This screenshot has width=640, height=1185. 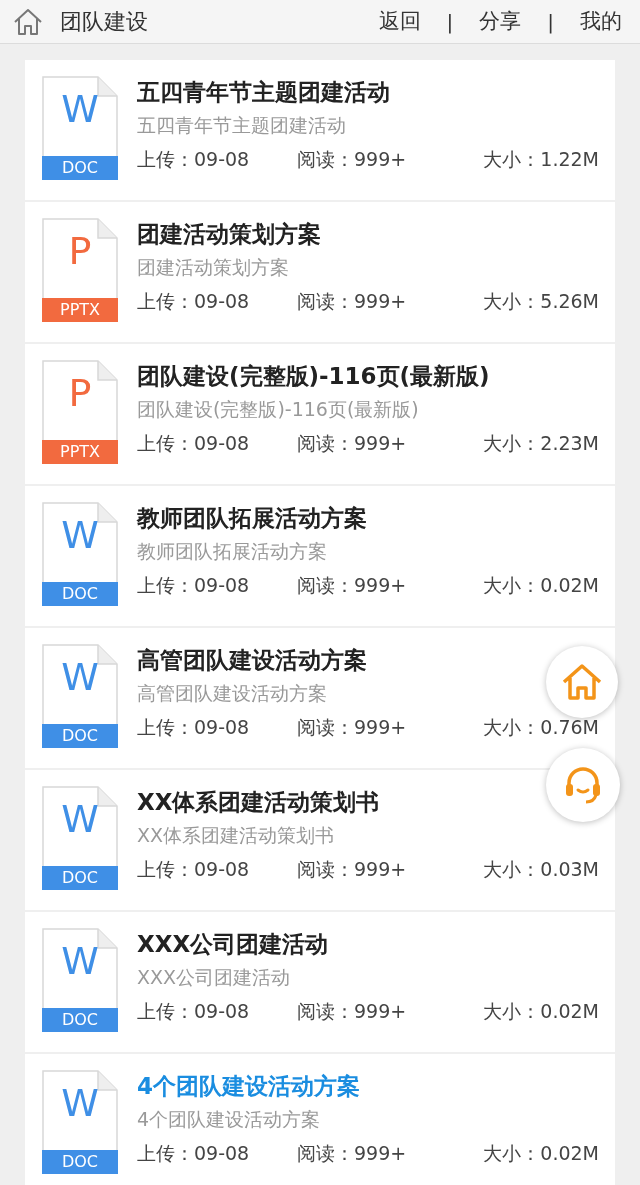 I want to click on file-item: W DOC 教师团队拓展活动方案 教师团队拓展活动方案 上传：09-08 阅读：999+ 大小：0.02M, so click(x=320, y=556).